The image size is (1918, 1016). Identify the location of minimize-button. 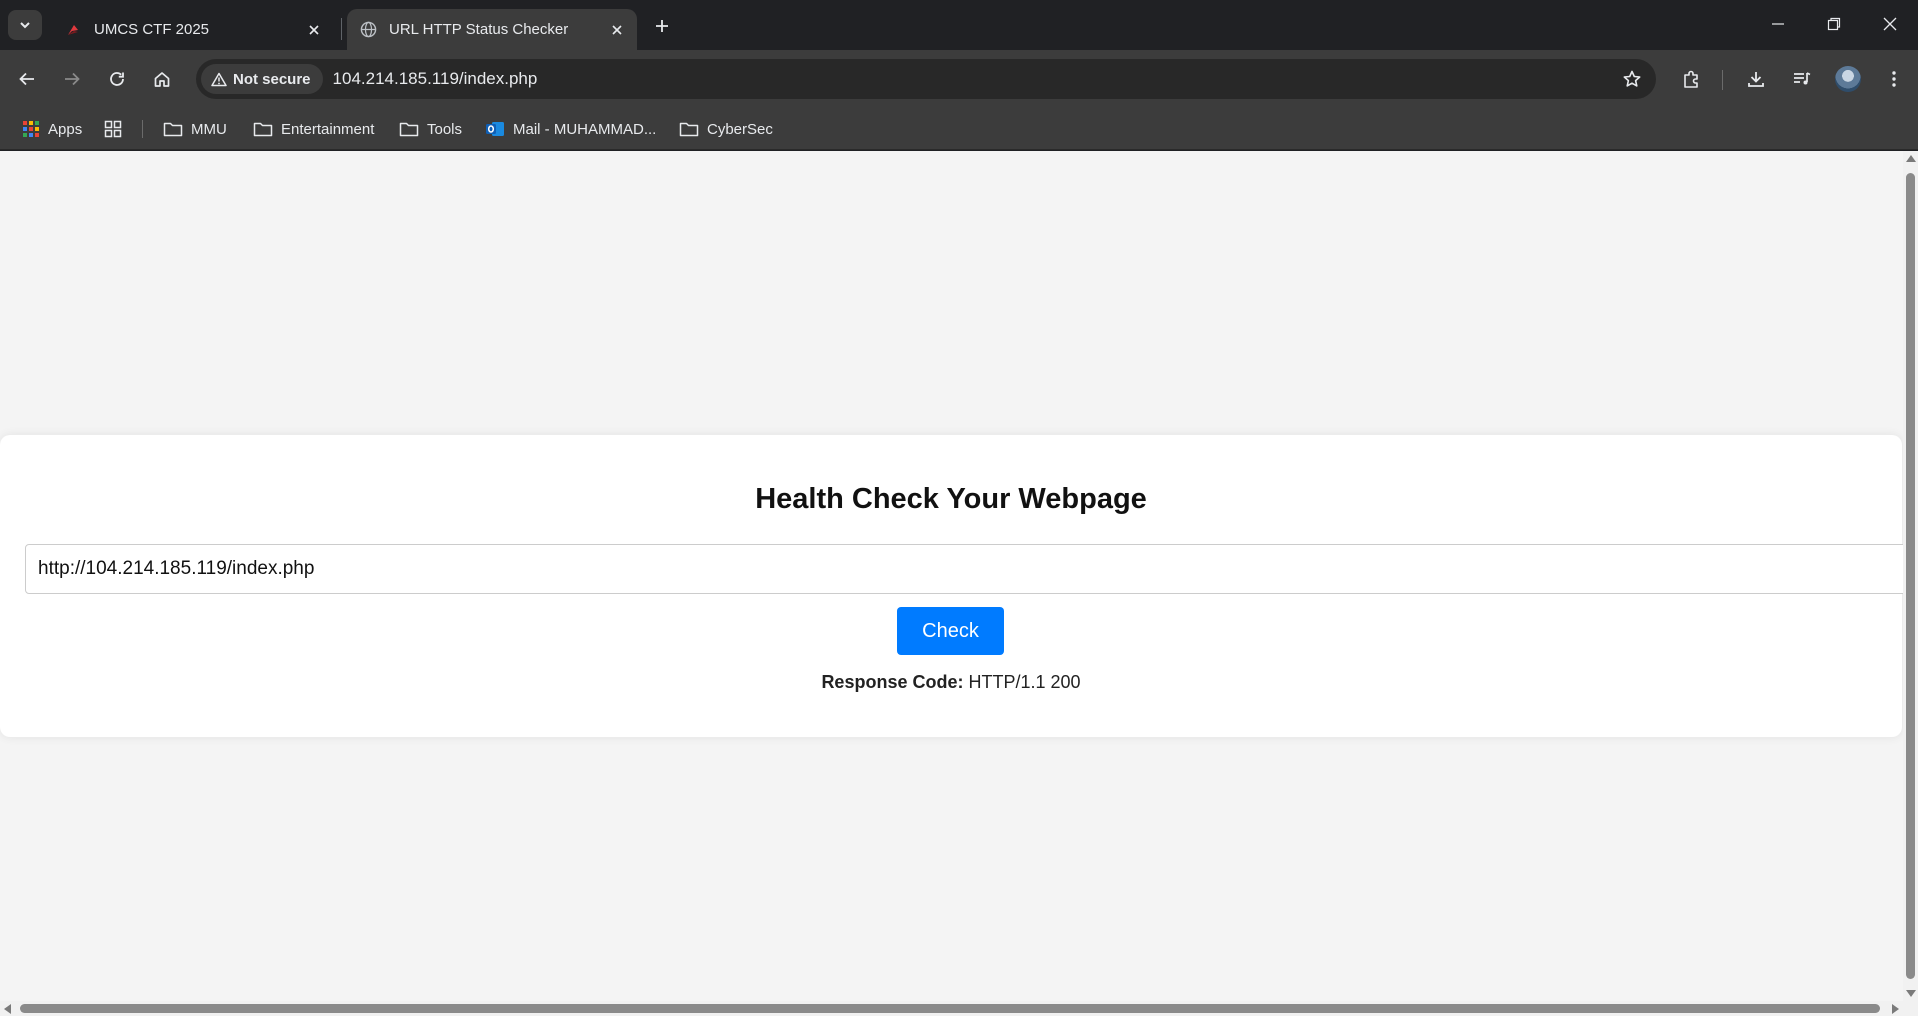
(1778, 24).